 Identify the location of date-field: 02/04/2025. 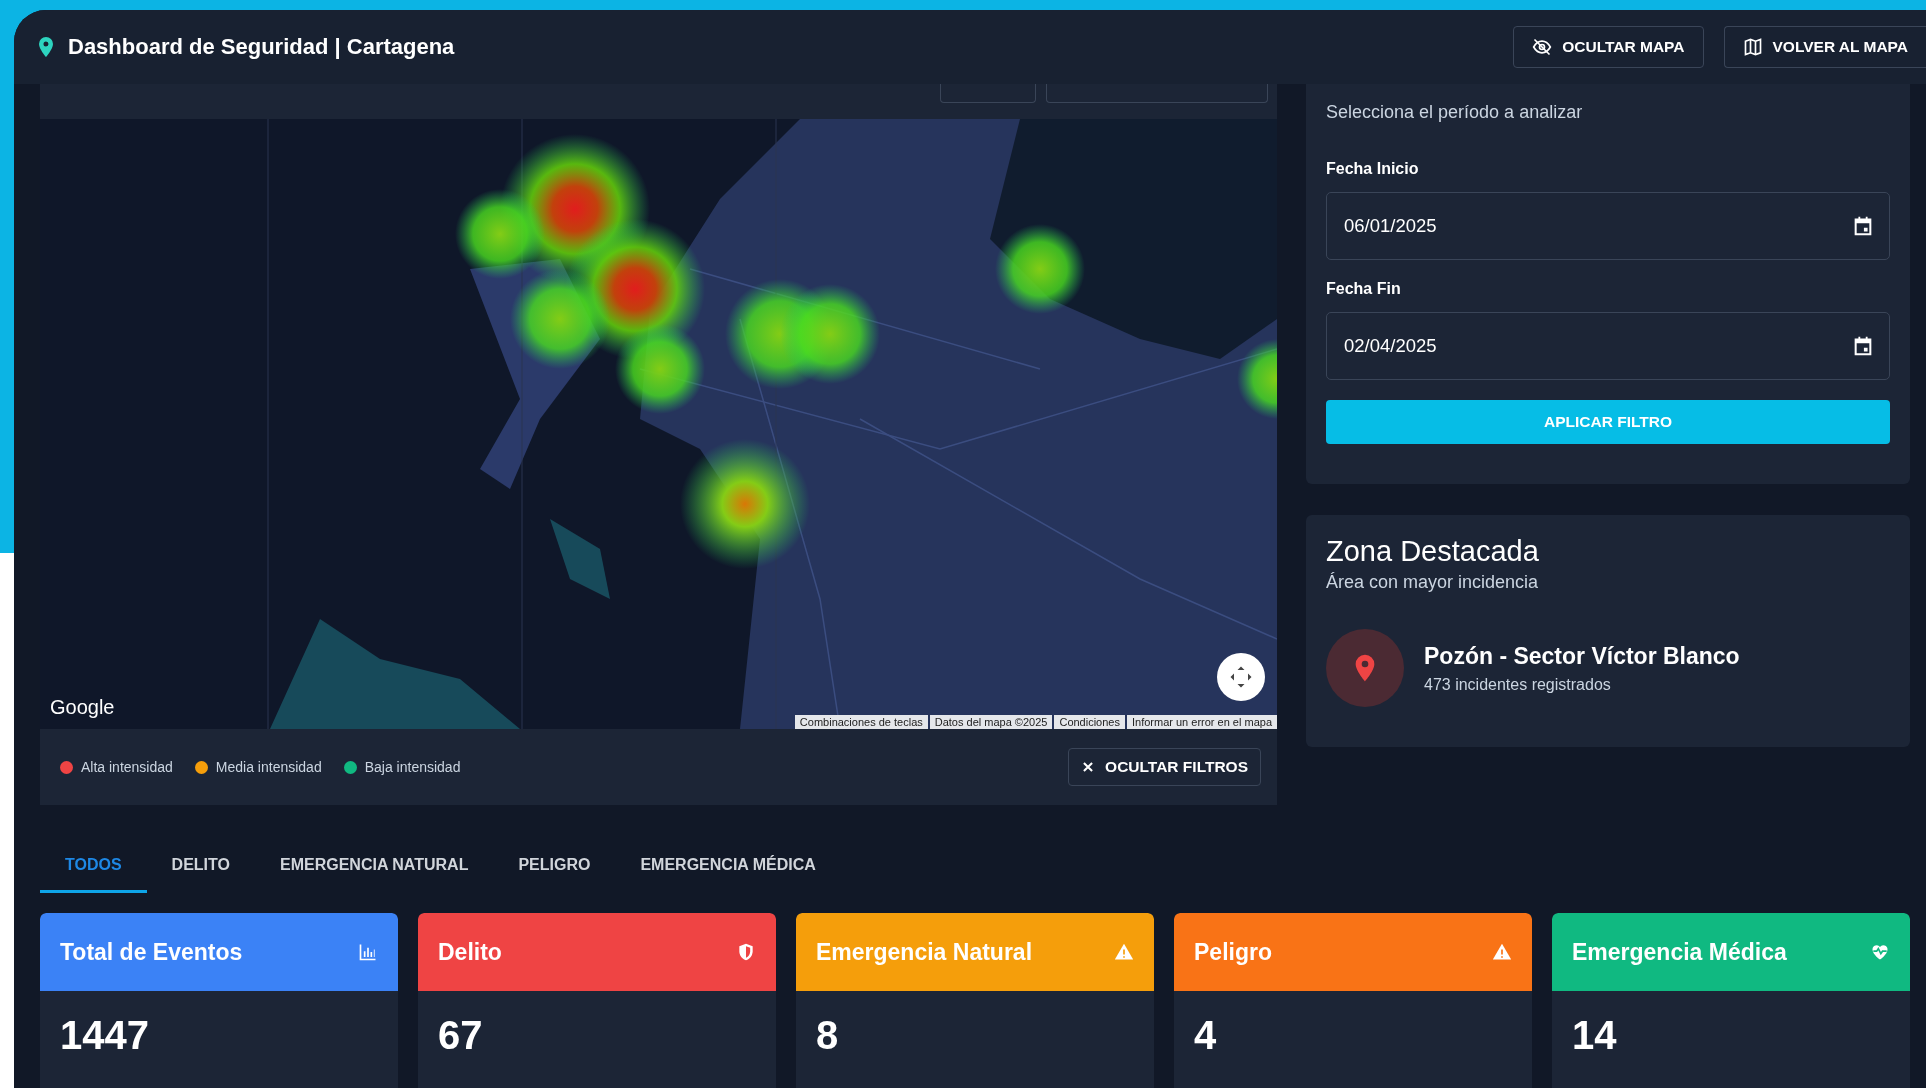
(1608, 346).